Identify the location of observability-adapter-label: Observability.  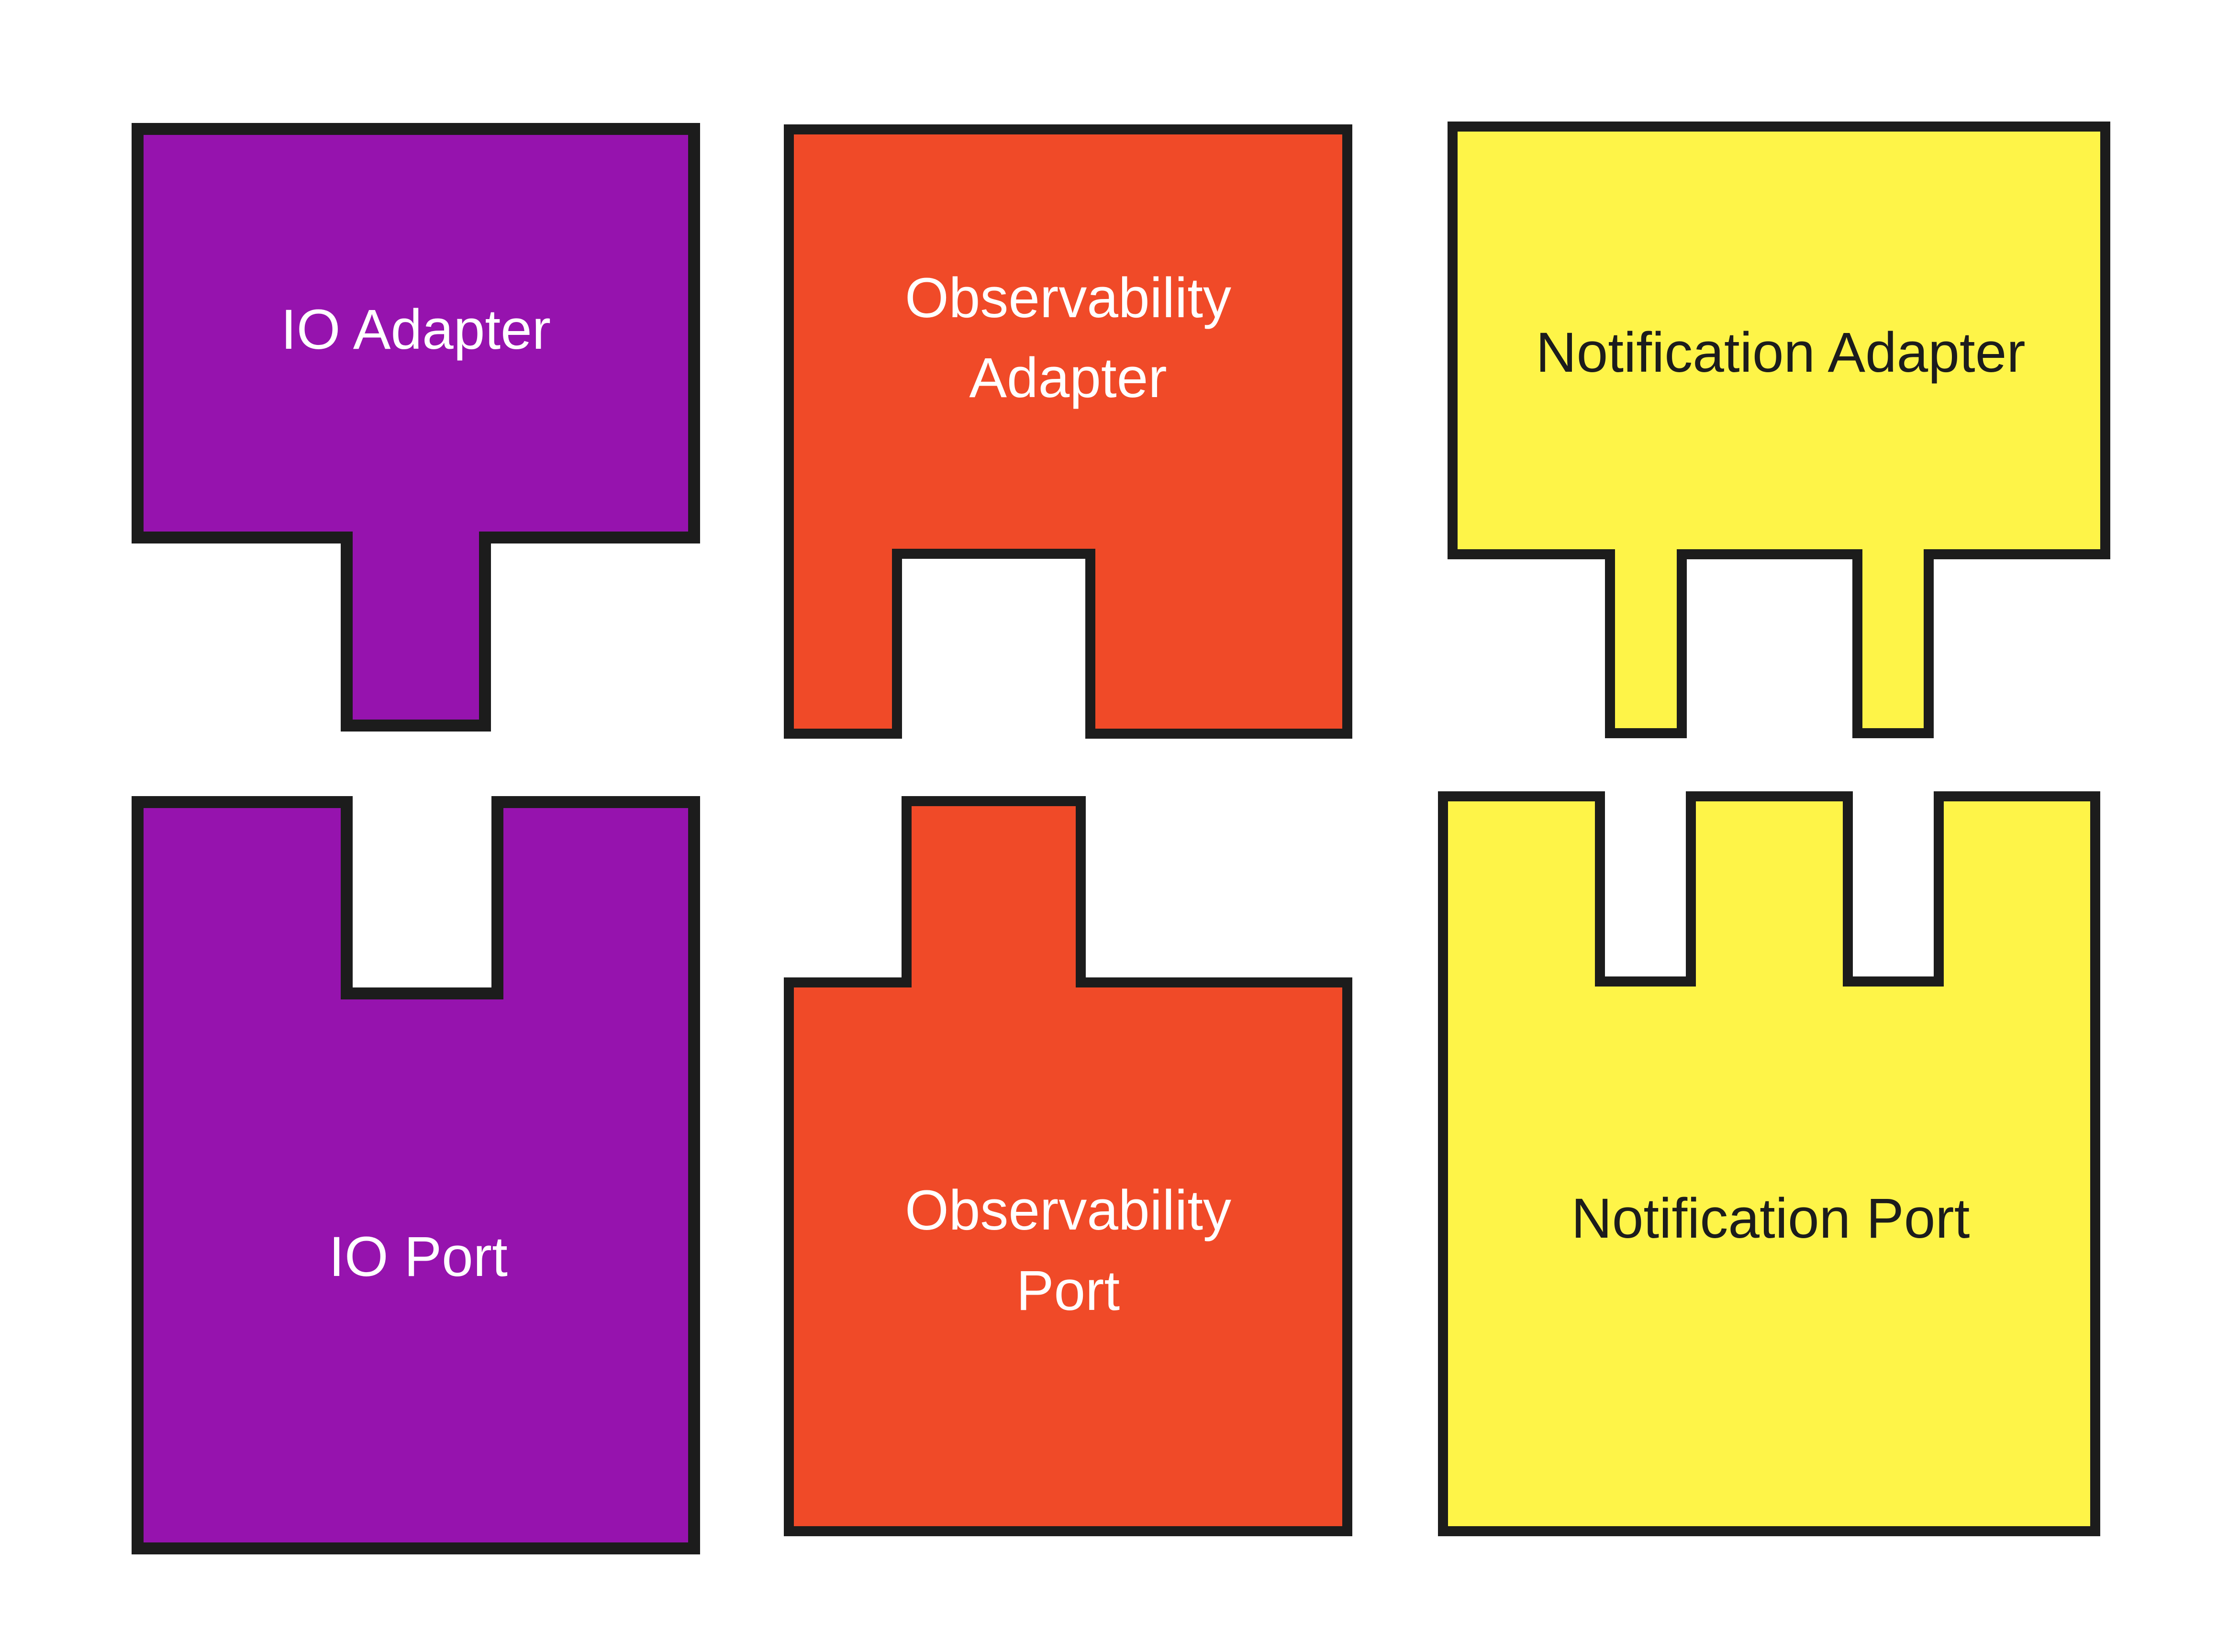
(1068, 298).